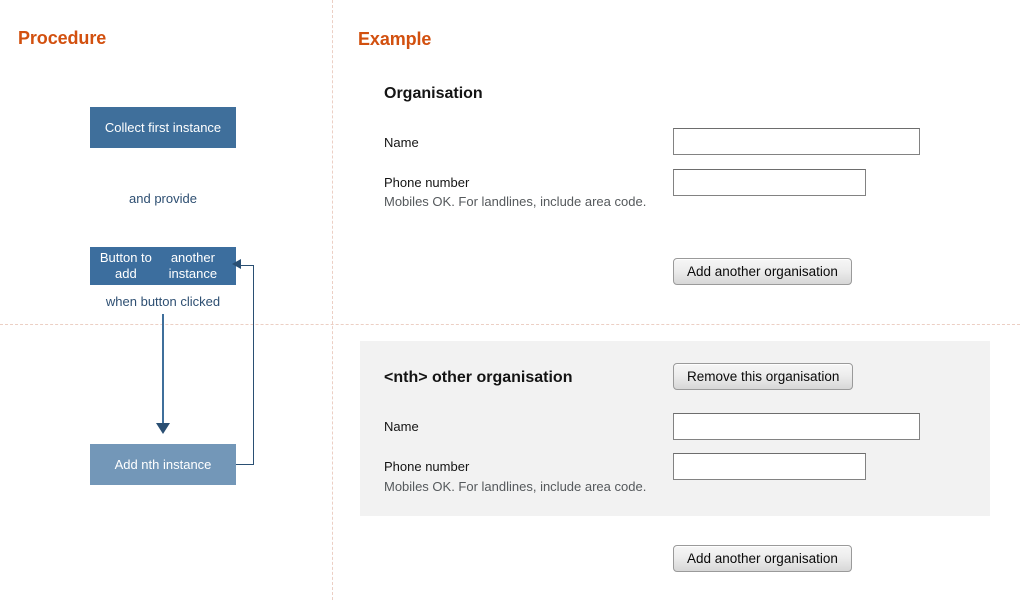 This screenshot has width=1020, height=600. What do you see at coordinates (478, 377) in the screenshot?
I see `nth-organisation-section-title: <nth> other organisation` at bounding box center [478, 377].